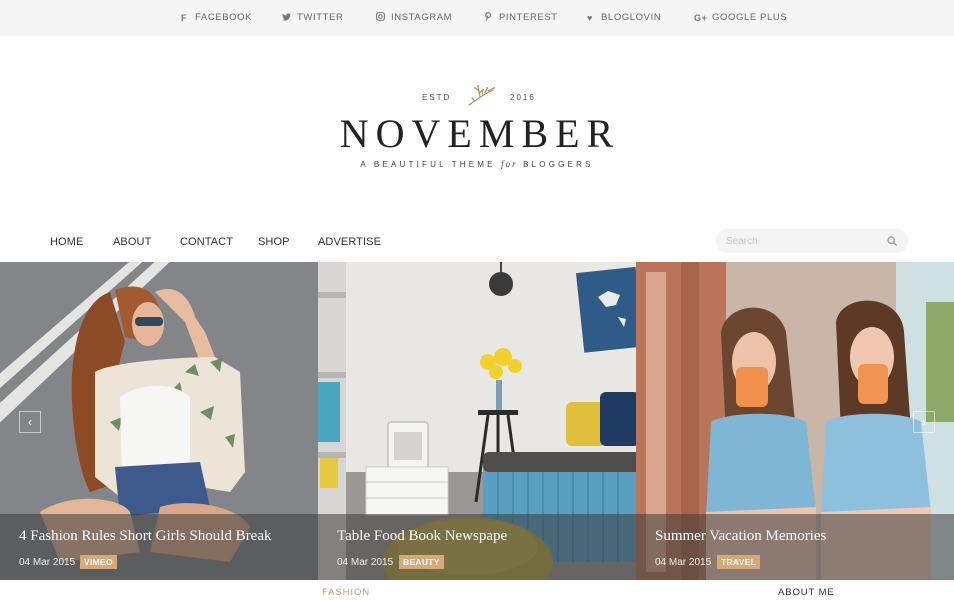  I want to click on search-box, so click(812, 241).